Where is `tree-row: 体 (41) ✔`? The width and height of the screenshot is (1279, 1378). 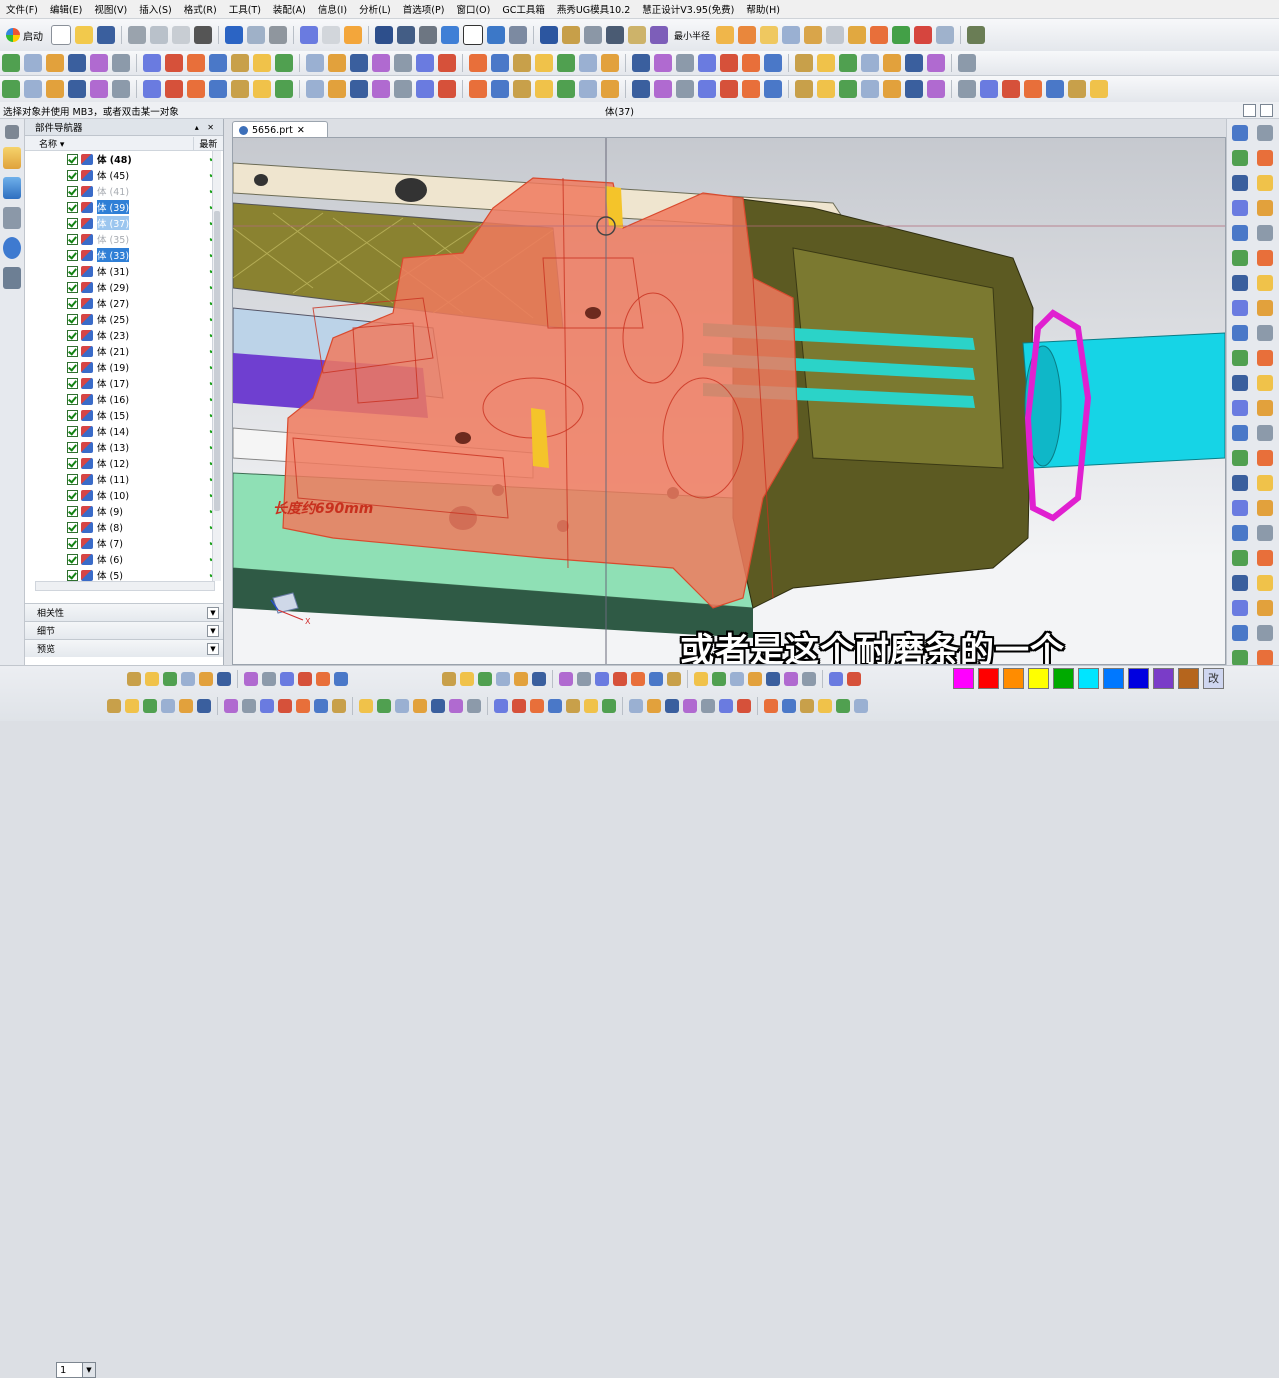 tree-row: 体 (41) ✔ is located at coordinates (119, 191).